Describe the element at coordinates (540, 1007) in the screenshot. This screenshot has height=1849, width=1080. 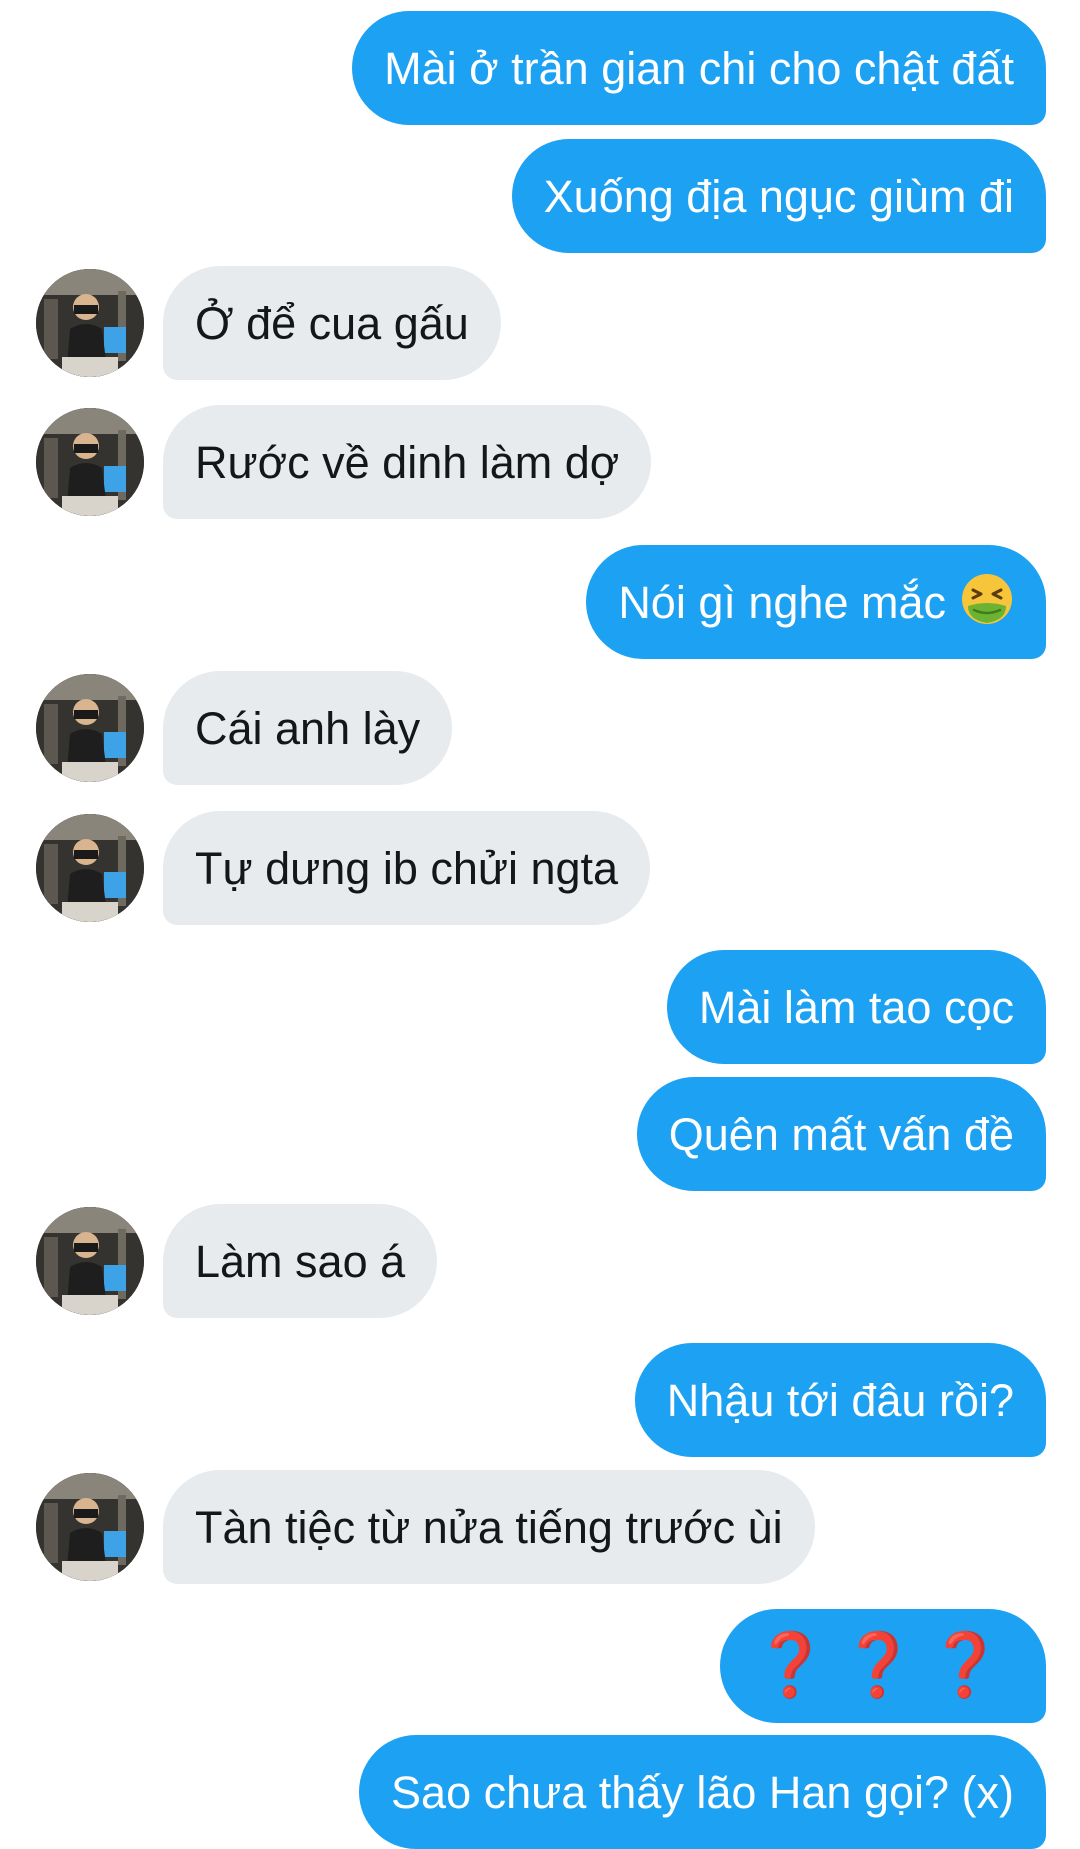
I see `message-row: Mài làm tao cọc` at that location.